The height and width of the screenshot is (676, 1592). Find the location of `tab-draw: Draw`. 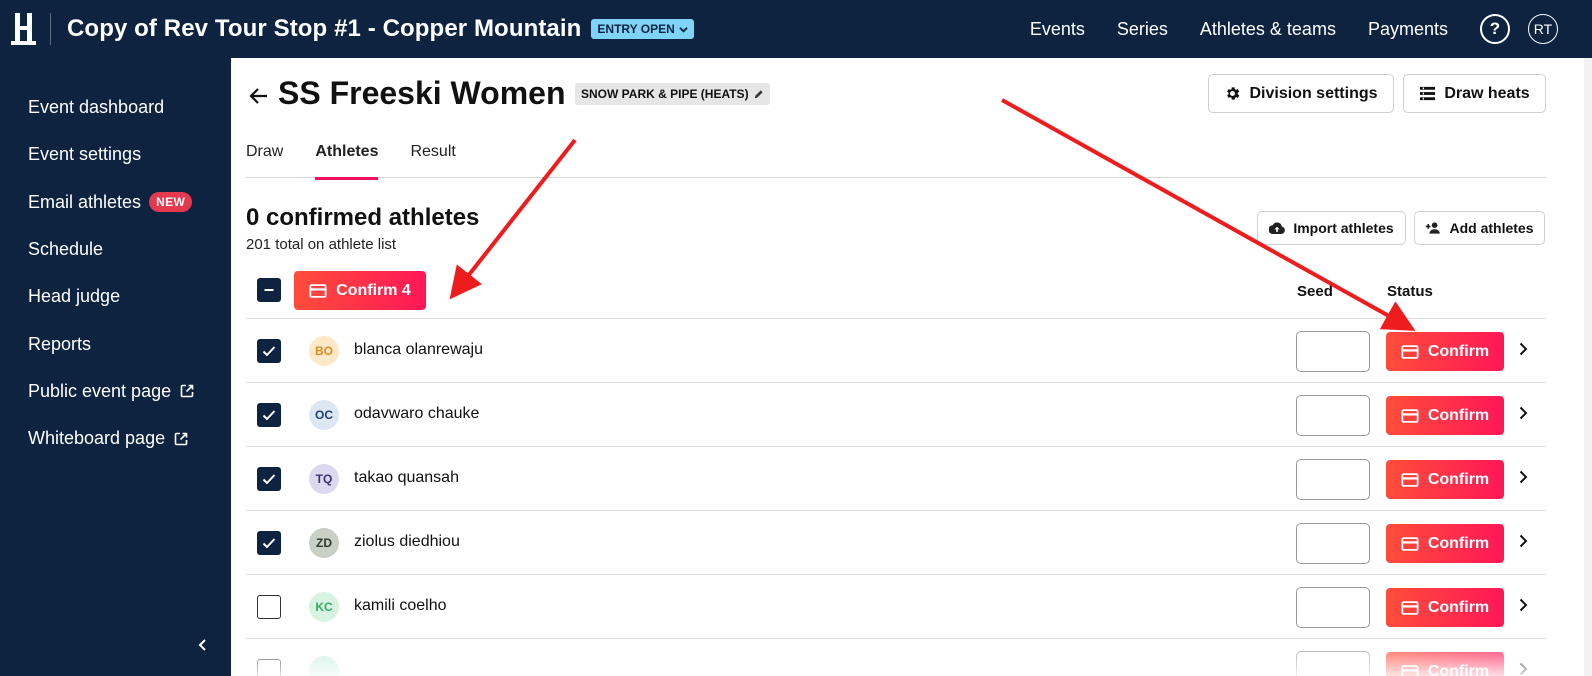

tab-draw: Draw is located at coordinates (264, 159).